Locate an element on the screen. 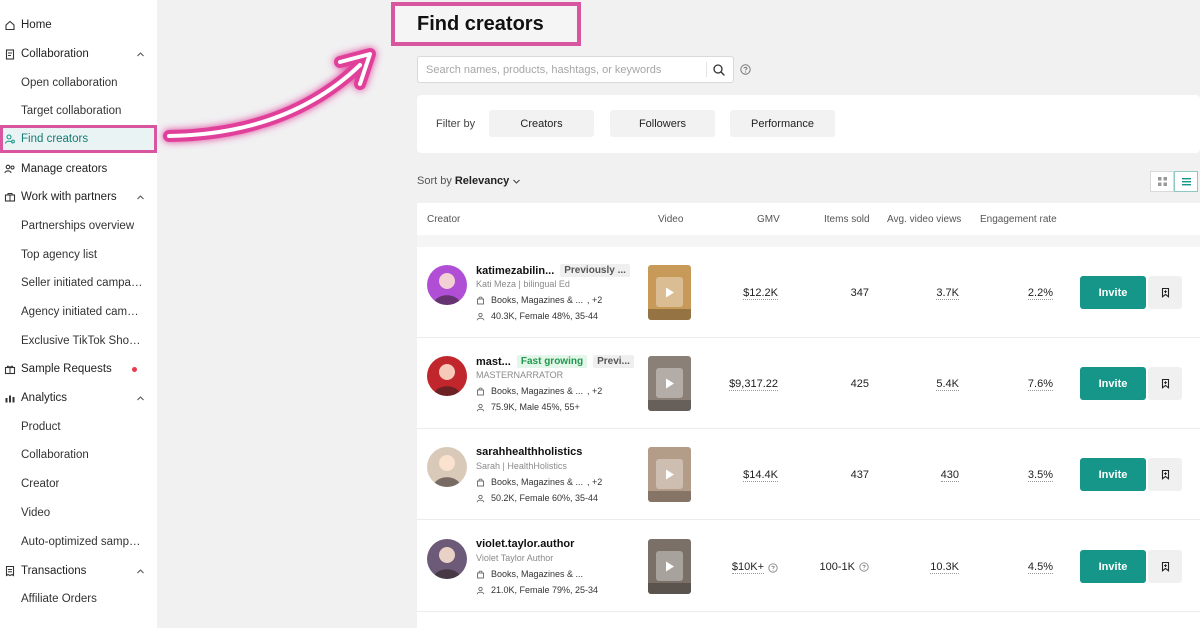  sidebar-item-auto-optimized-samples: Auto-optimized samples is located at coordinates (78, 542).